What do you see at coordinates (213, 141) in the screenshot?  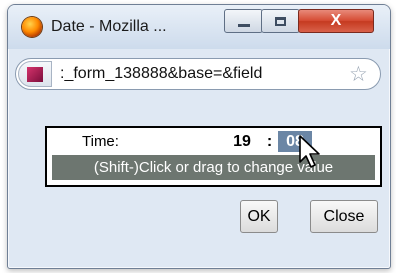 I see `time-row: Time: 19 : 08` at bounding box center [213, 141].